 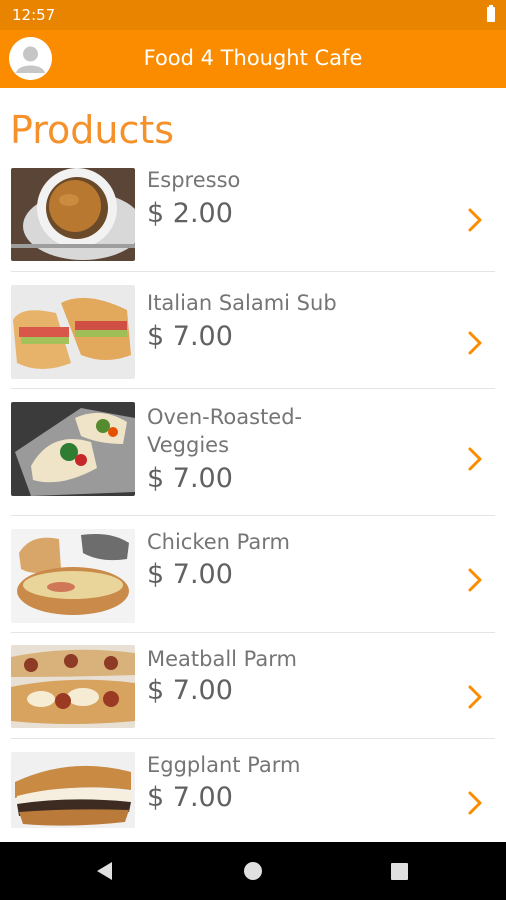 I want to click on product-name: Chicken Parm, so click(x=218, y=542).